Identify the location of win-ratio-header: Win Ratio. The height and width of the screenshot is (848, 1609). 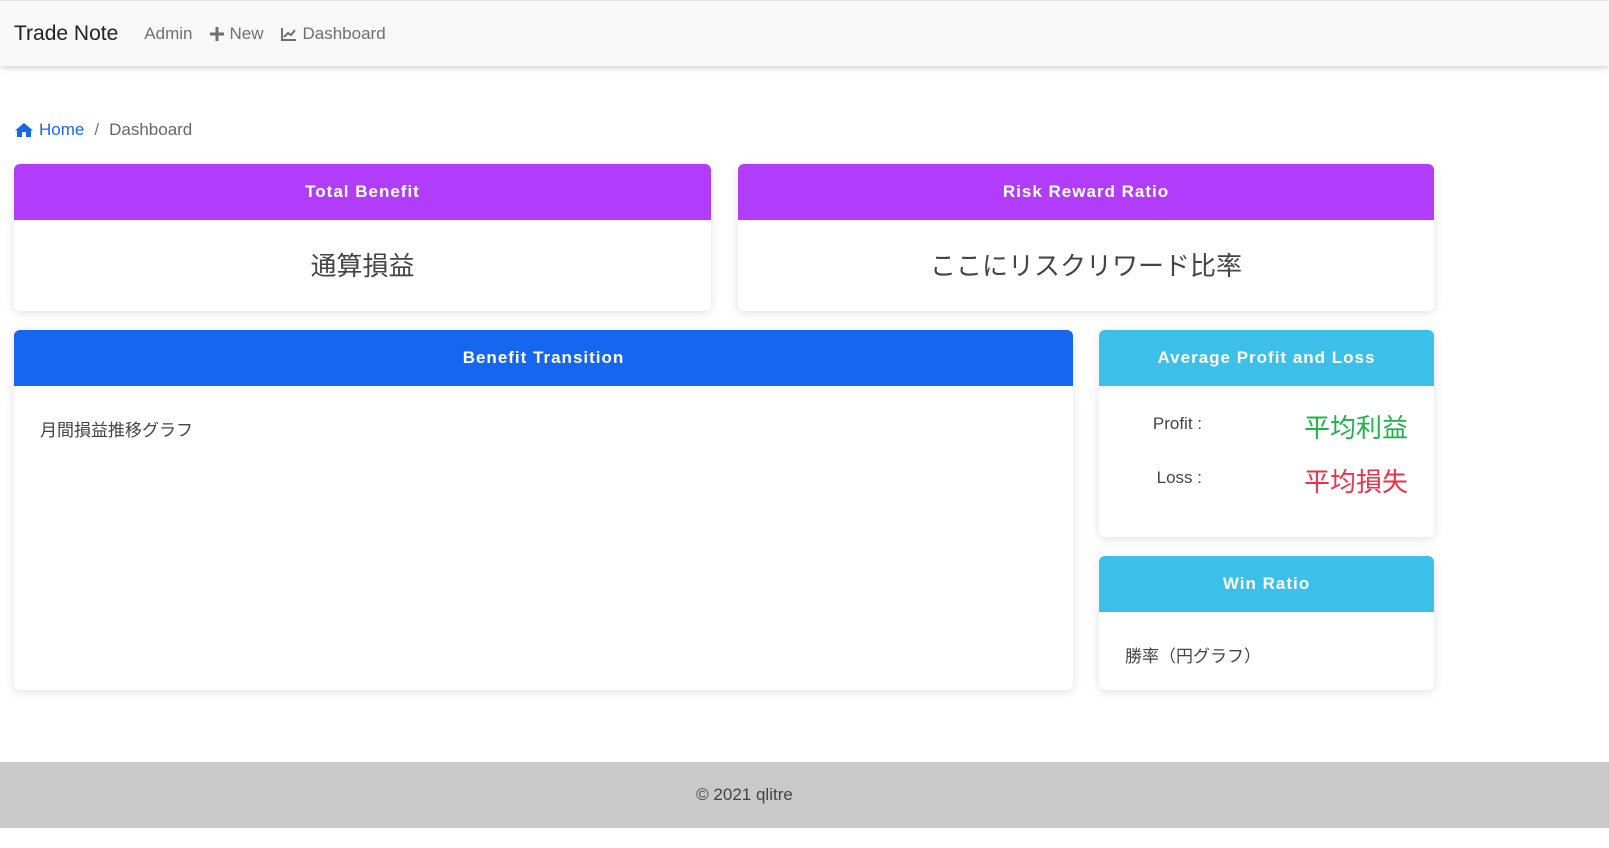
(1266, 584).